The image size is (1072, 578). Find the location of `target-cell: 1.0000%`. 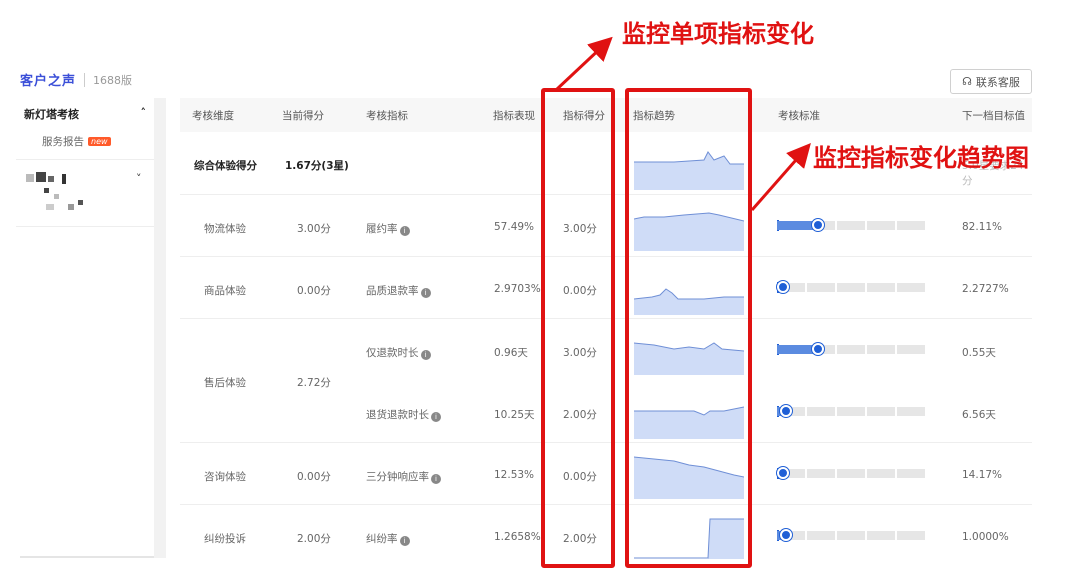

target-cell: 1.0000% is located at coordinates (985, 537).